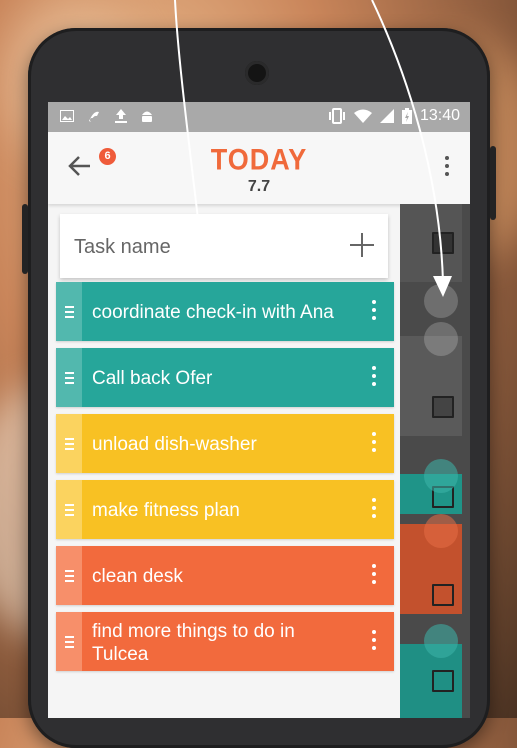 This screenshot has height=748, width=517. What do you see at coordinates (259, 117) in the screenshot?
I see `status-bar: 13:40` at bounding box center [259, 117].